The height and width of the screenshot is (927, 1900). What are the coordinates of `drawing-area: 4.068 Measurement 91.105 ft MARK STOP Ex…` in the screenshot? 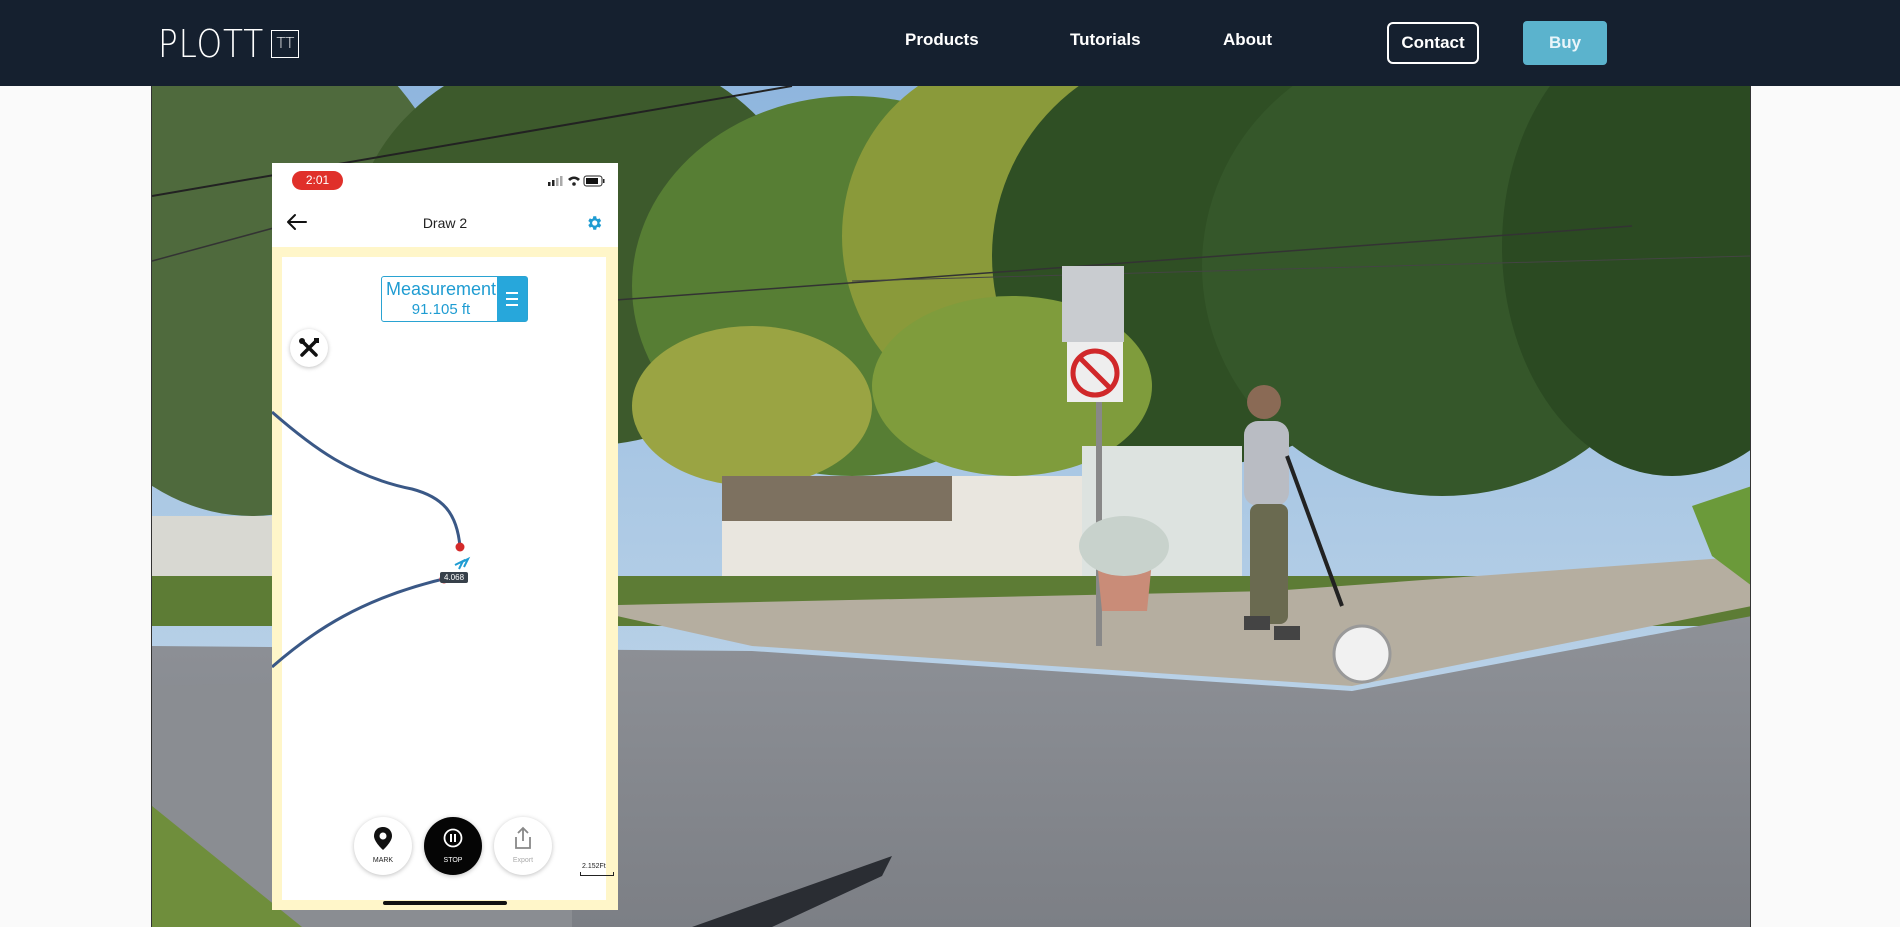 It's located at (443, 578).